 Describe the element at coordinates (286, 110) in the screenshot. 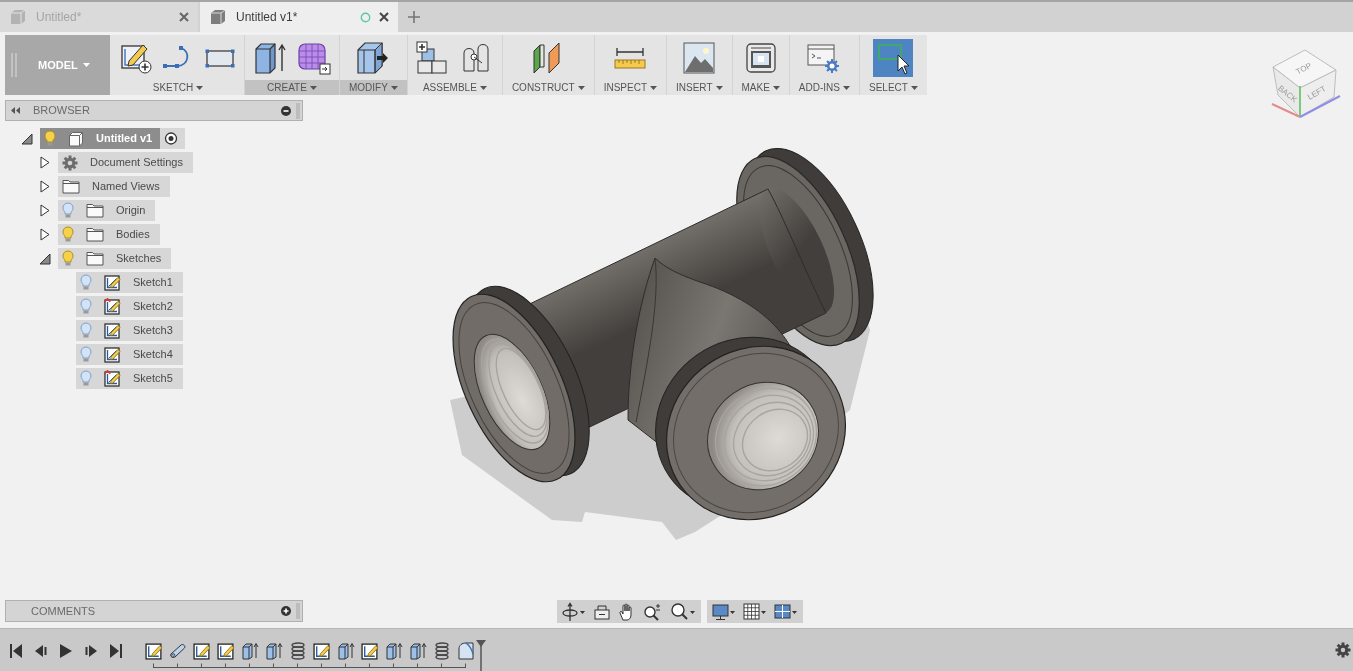

I see `minus-circle-icon` at that location.